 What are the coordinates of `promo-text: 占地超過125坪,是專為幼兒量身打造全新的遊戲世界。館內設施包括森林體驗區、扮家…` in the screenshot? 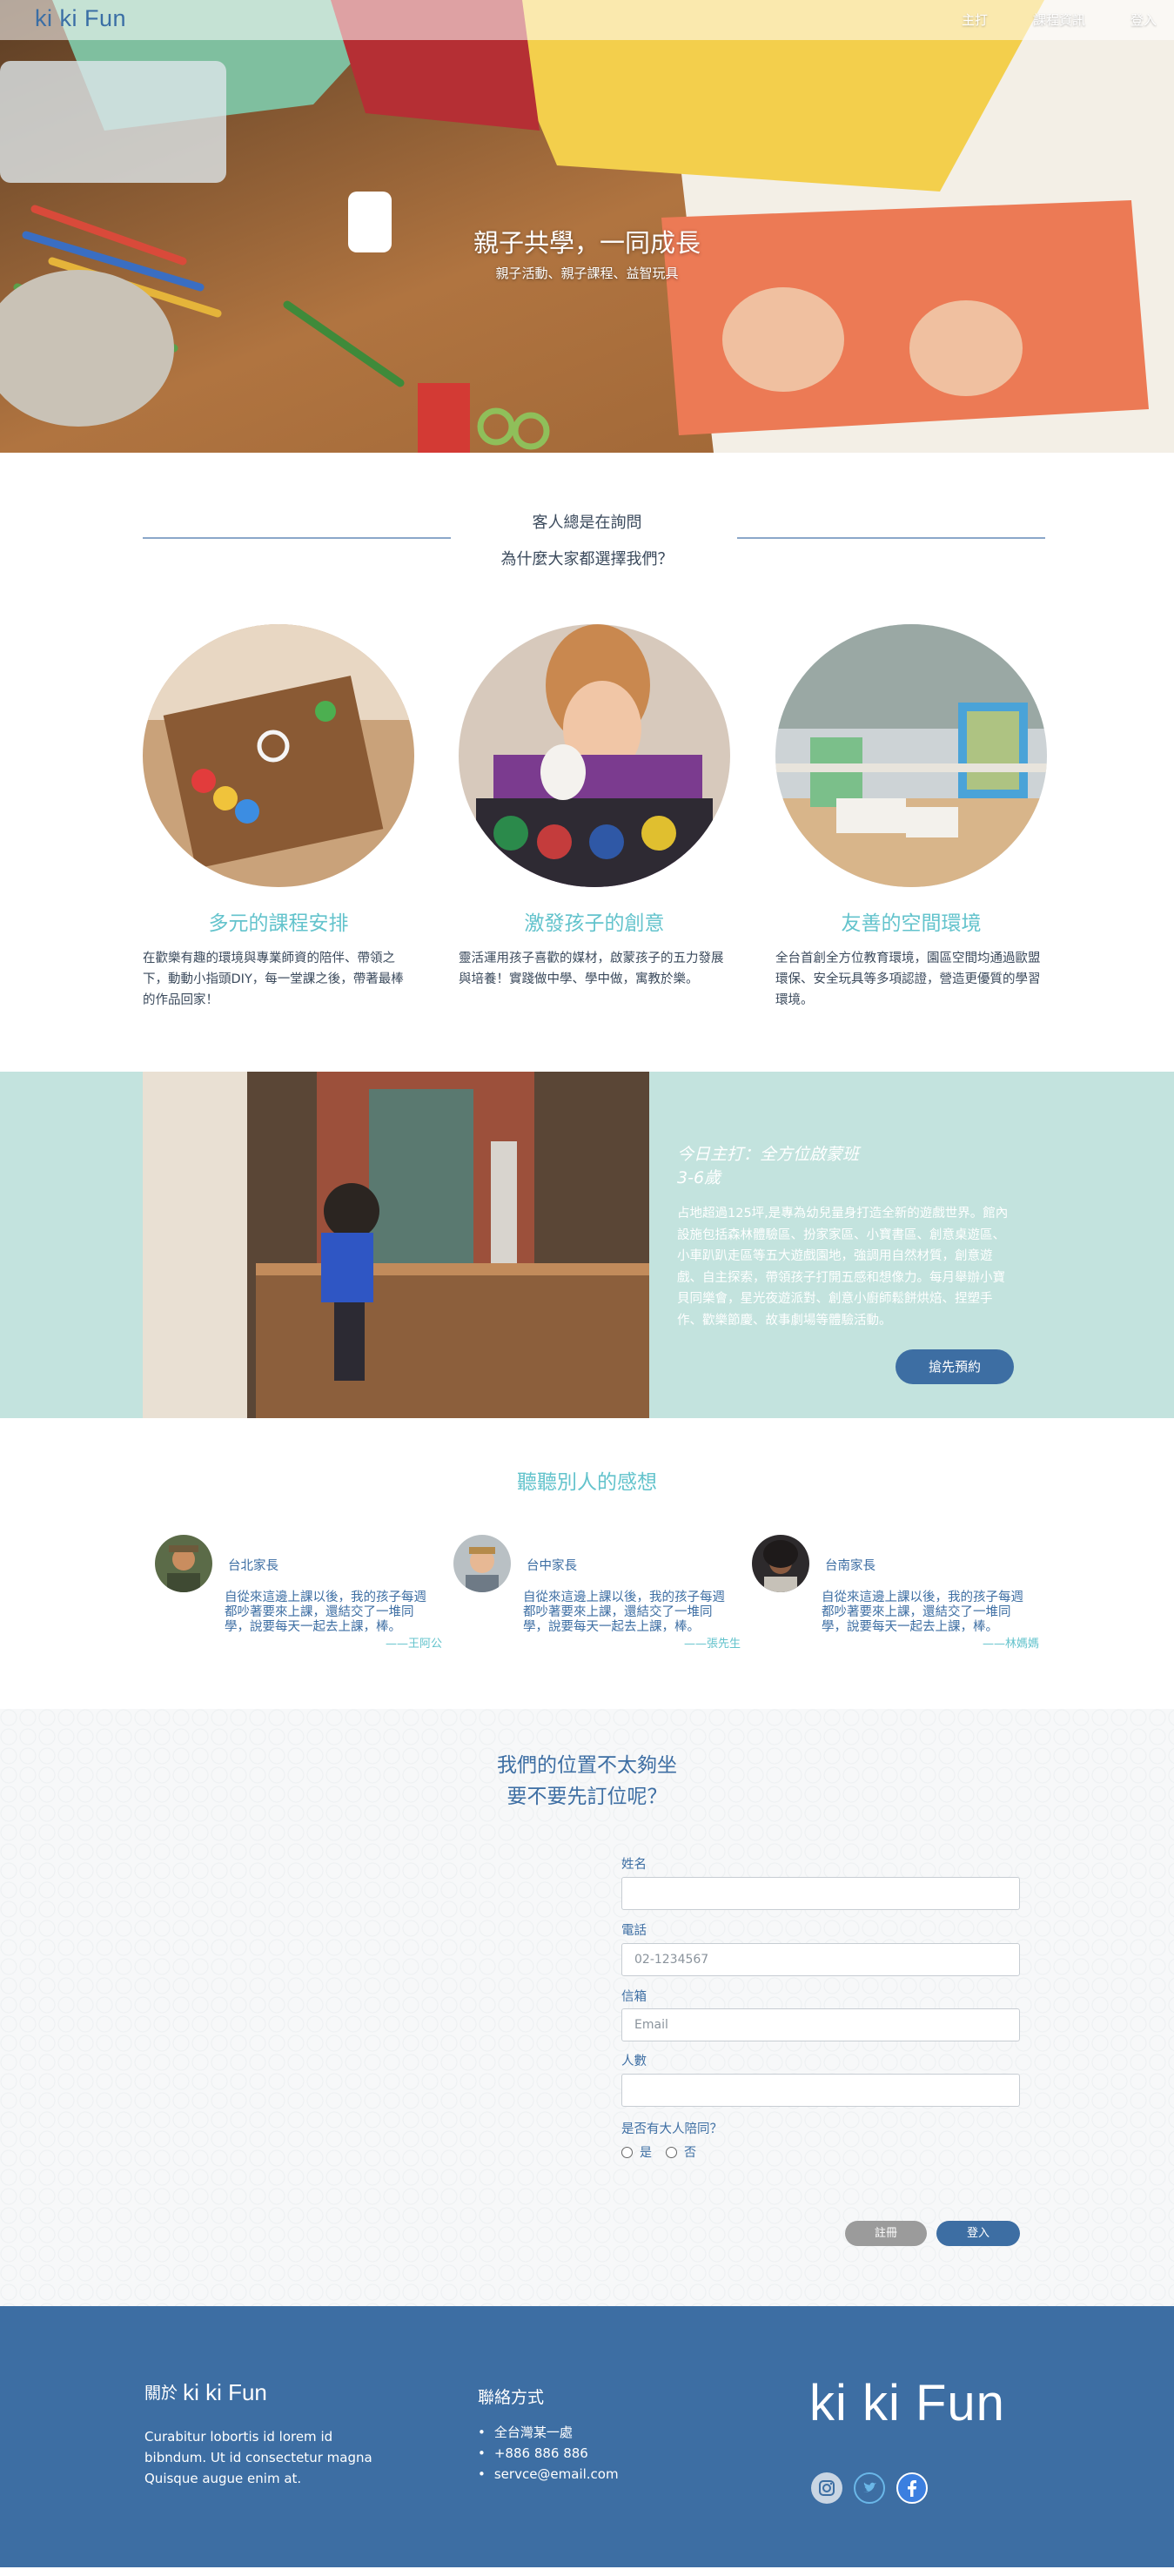 It's located at (843, 1267).